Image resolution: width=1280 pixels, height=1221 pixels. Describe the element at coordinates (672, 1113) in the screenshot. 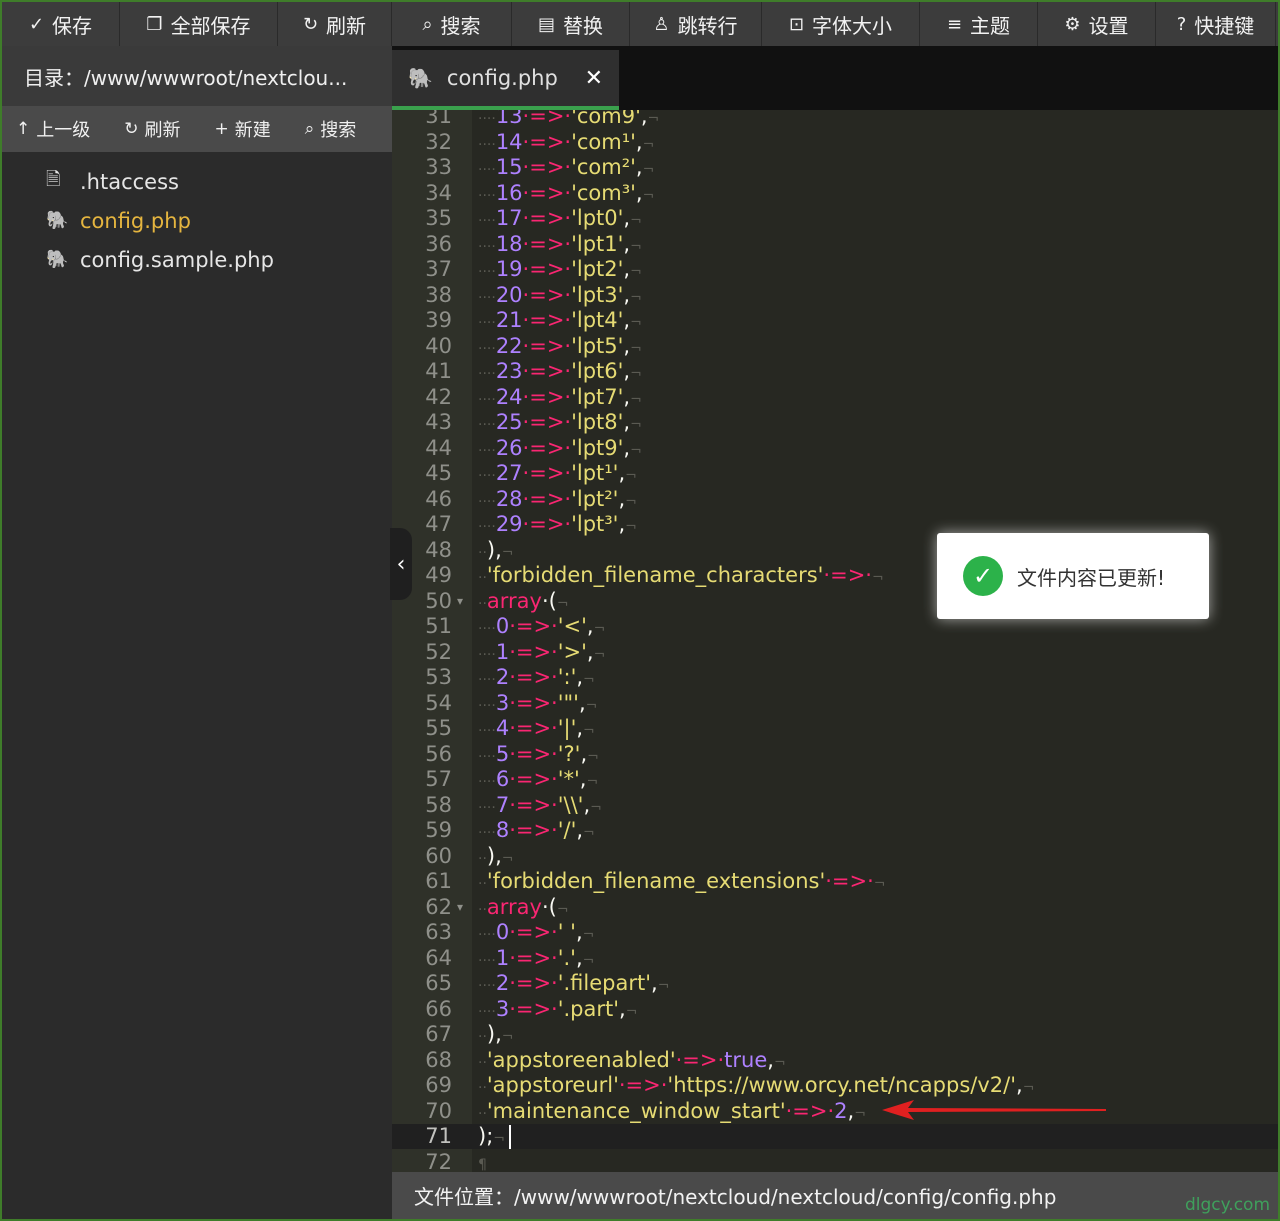

I see `code-content: ··'maintenance_window_start'·=>·2,¬` at that location.